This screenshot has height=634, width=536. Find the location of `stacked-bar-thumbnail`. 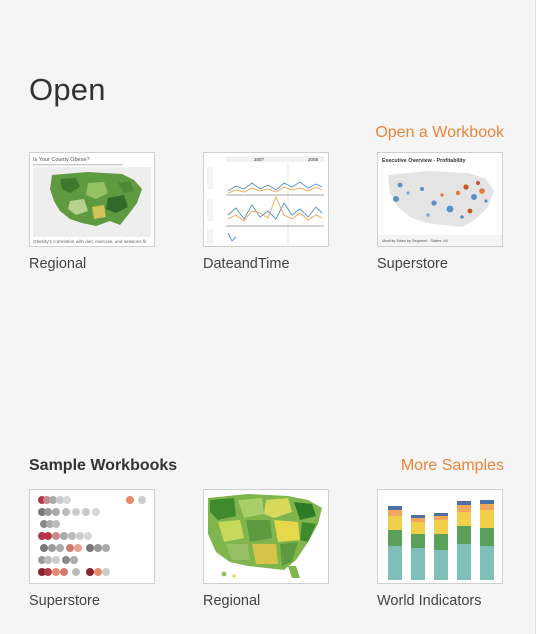

stacked-bar-thumbnail is located at coordinates (440, 536).